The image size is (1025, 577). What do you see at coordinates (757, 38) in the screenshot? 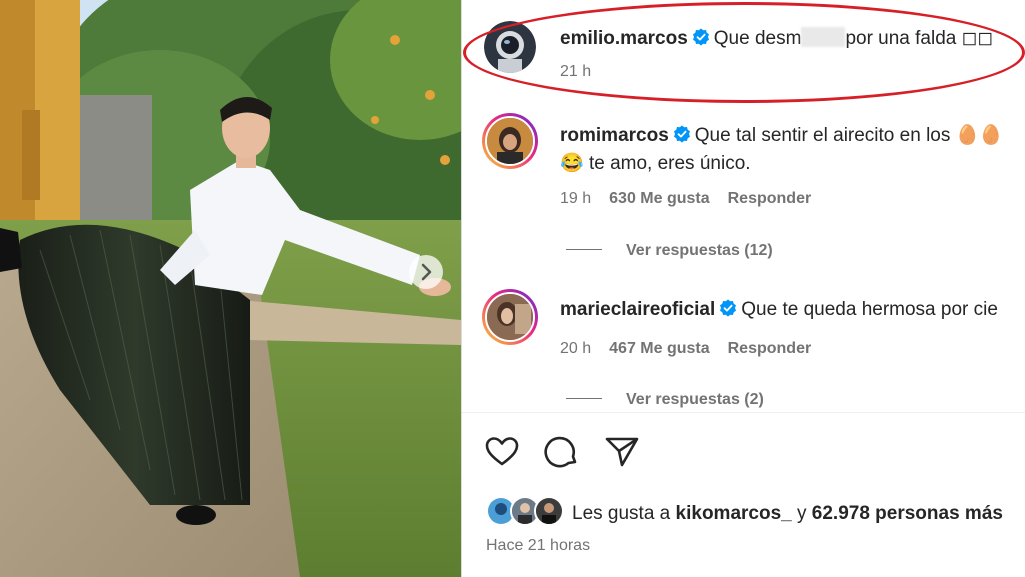
I see `caption-body-start: Que desm` at bounding box center [757, 38].